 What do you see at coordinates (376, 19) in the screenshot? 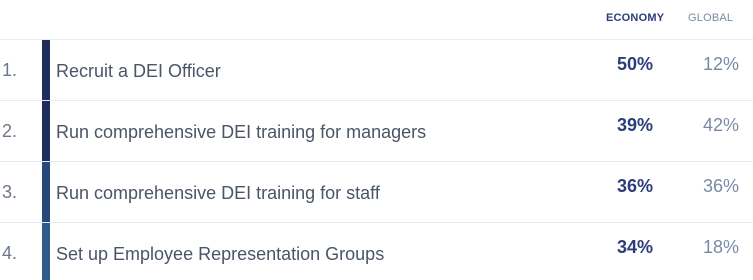
I see `column-headers: ECONOMY GLOBAL` at bounding box center [376, 19].